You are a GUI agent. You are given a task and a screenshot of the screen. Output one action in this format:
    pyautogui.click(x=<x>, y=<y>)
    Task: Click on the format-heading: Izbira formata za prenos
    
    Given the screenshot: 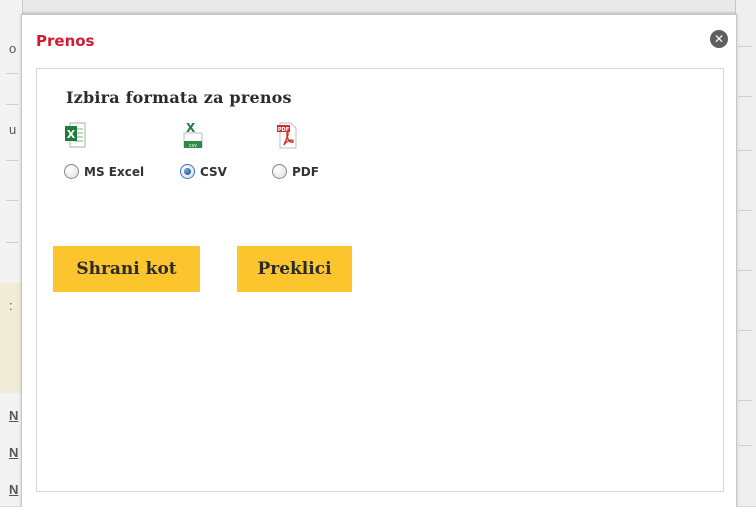 What is the action you would take?
    pyautogui.click(x=179, y=97)
    